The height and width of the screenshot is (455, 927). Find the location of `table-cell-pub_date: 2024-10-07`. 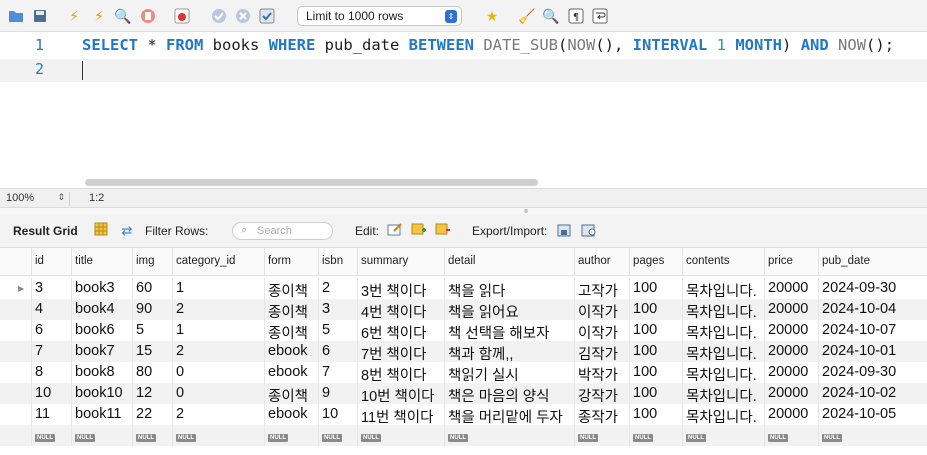

table-cell-pub_date: 2024-10-07 is located at coordinates (872, 330).